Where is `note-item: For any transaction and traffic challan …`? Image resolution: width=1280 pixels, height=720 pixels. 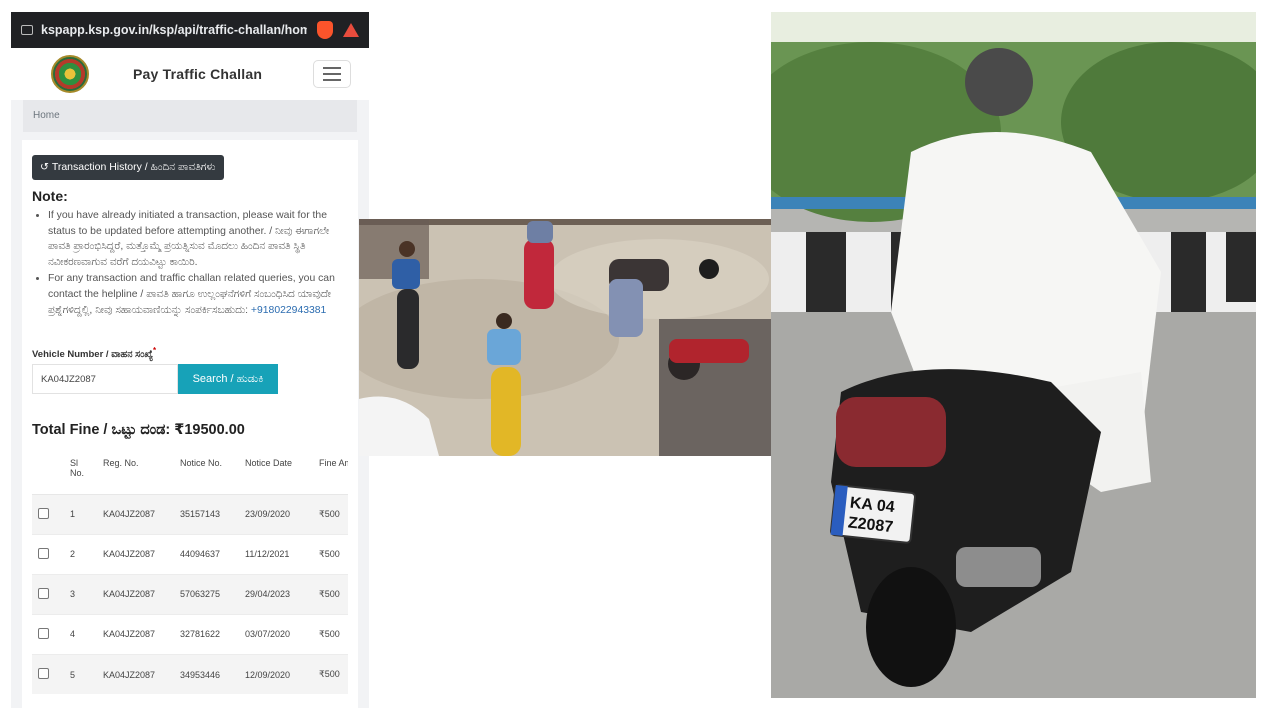 note-item: For any transaction and traffic challan … is located at coordinates (198, 294).